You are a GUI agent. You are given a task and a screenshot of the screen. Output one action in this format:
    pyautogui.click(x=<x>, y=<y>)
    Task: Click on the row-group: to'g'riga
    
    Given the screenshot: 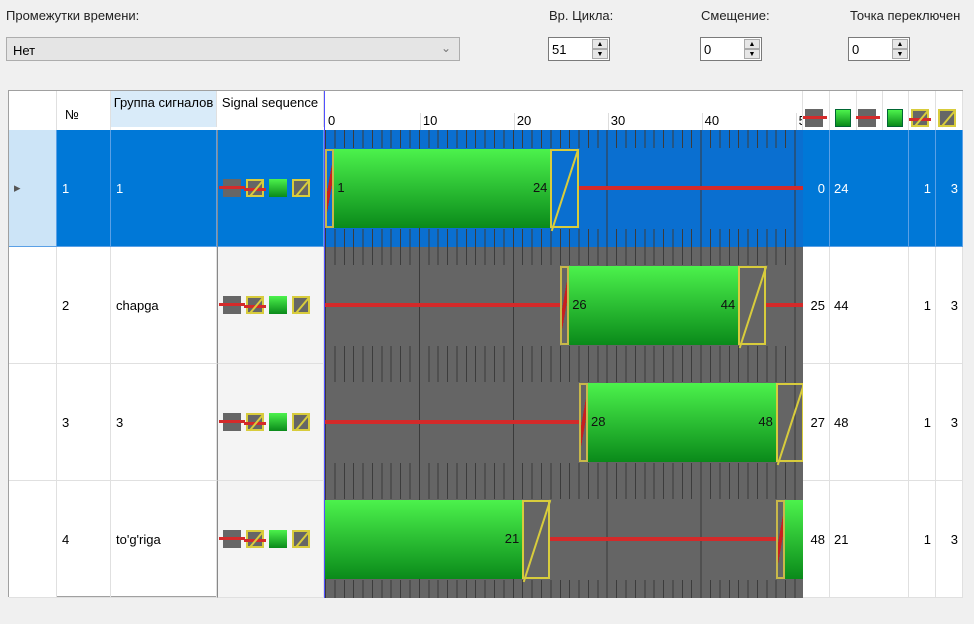 What is the action you would take?
    pyautogui.click(x=164, y=539)
    